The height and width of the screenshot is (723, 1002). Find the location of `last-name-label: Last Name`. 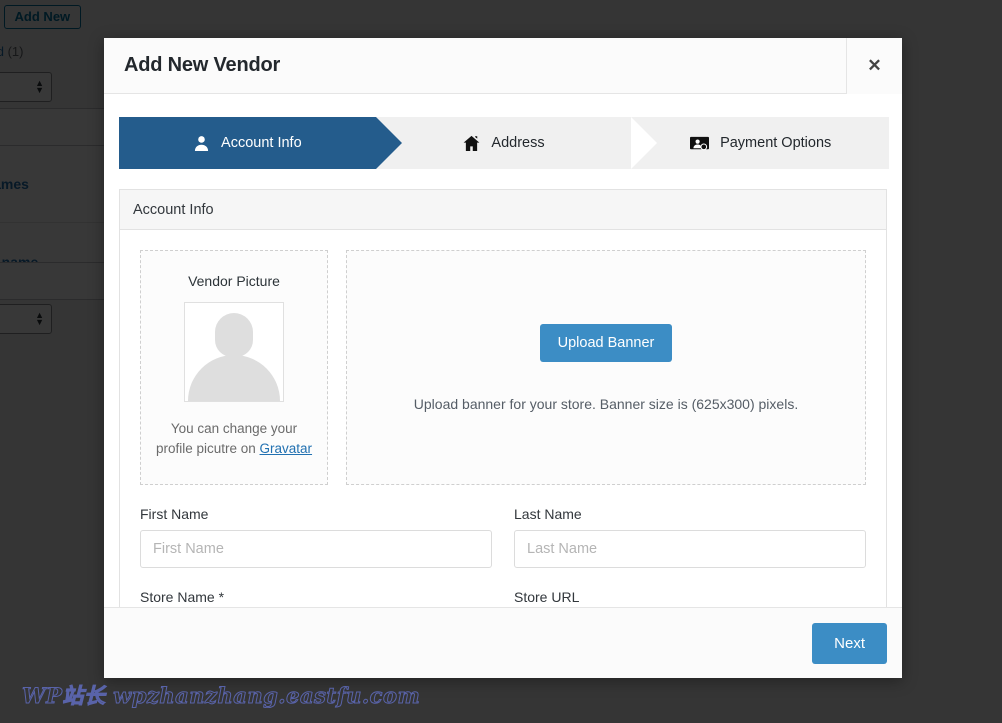

last-name-label: Last Name is located at coordinates (548, 514).